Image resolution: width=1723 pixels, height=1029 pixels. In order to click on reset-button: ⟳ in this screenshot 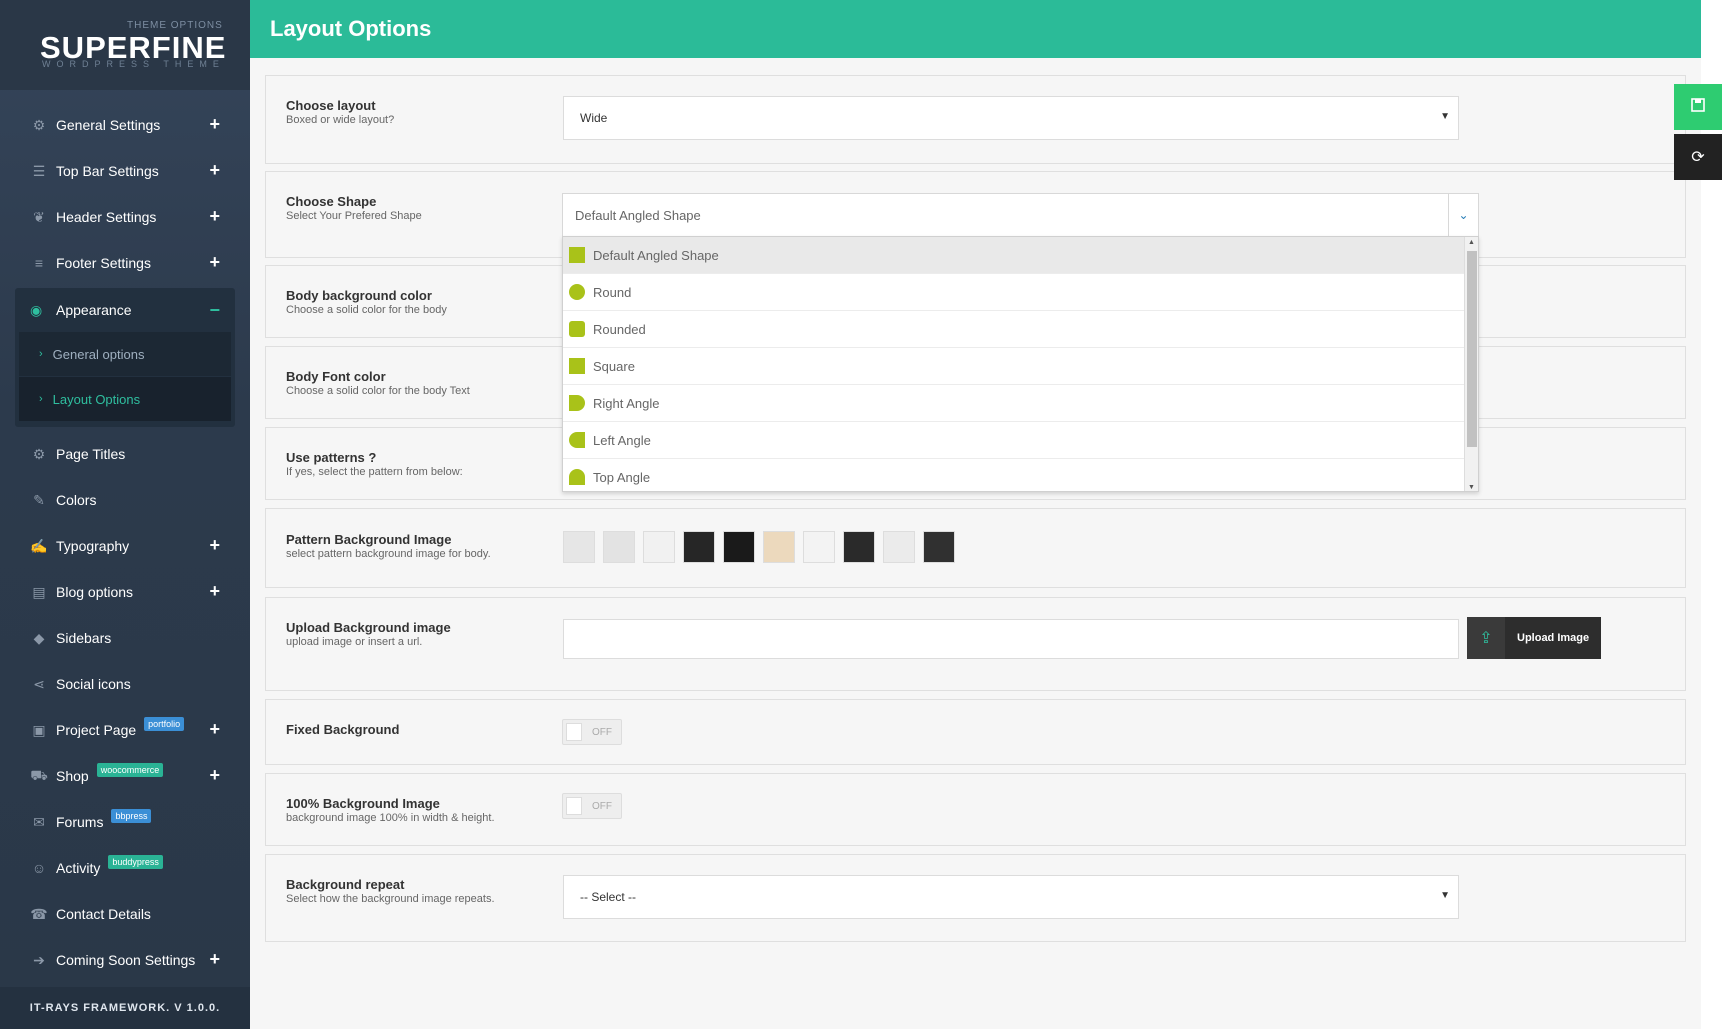, I will do `click(1698, 157)`.